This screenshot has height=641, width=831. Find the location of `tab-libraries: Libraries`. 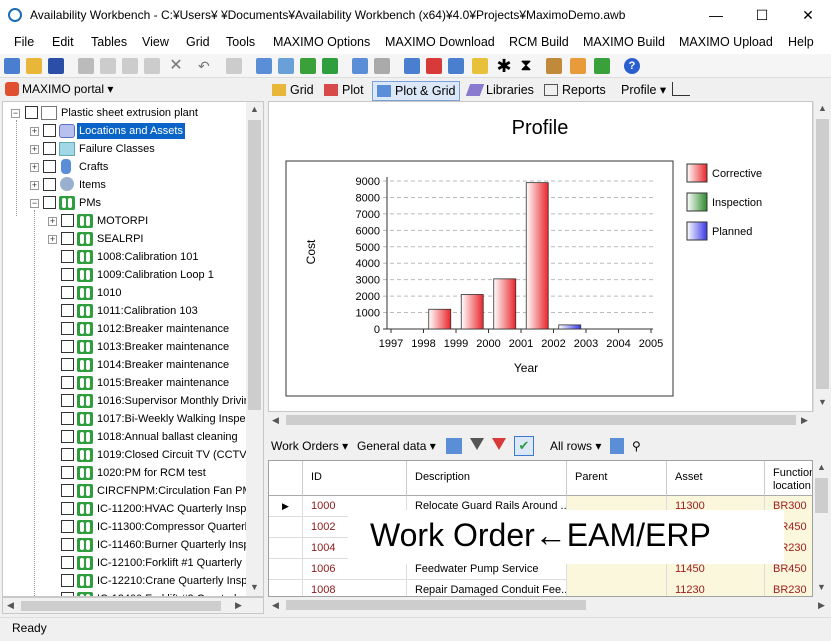

tab-libraries: Libraries is located at coordinates (501, 91).